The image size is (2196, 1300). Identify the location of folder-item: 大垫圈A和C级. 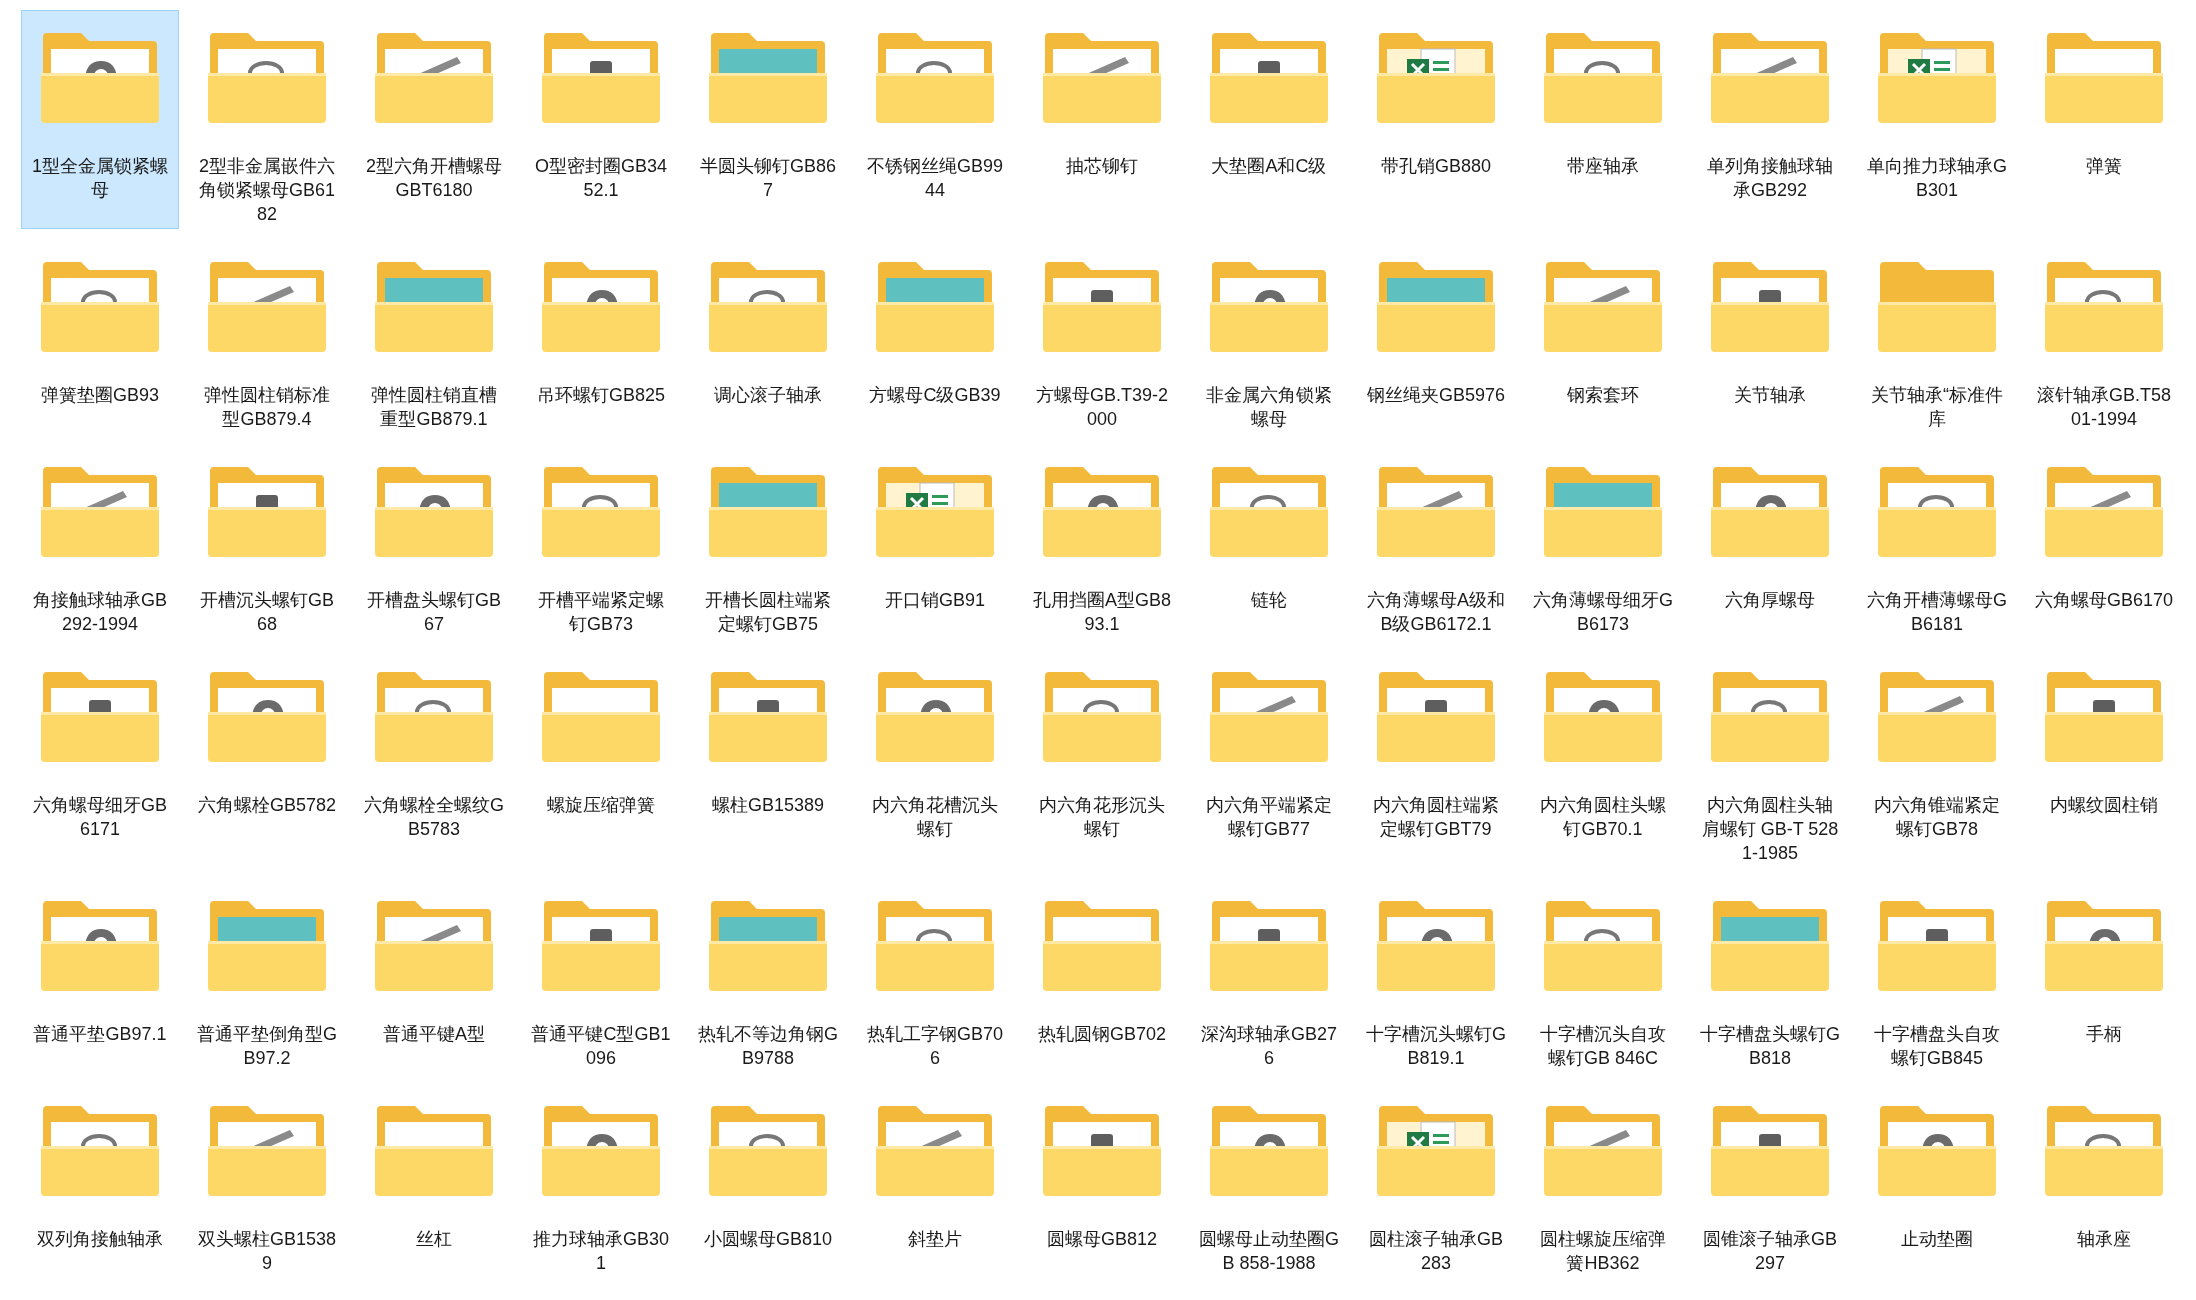
(1269, 119).